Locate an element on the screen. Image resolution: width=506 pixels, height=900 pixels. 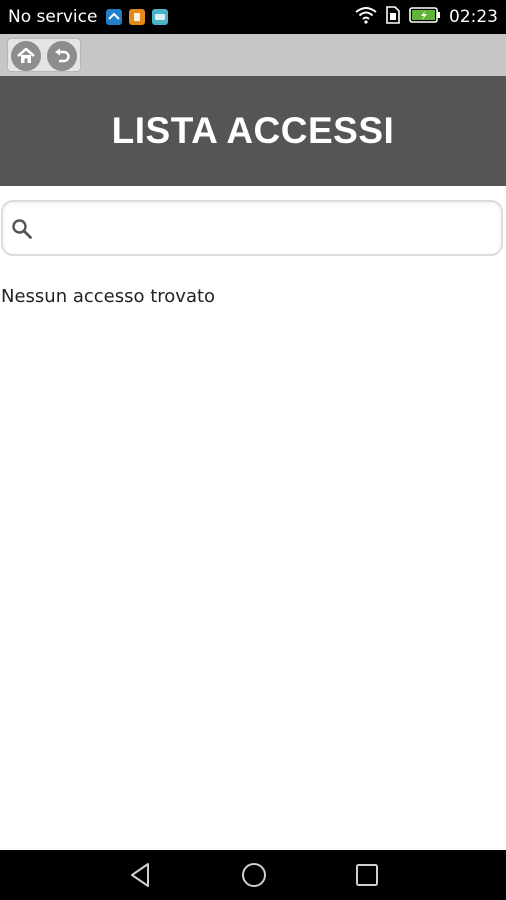
search-box is located at coordinates (252, 228).